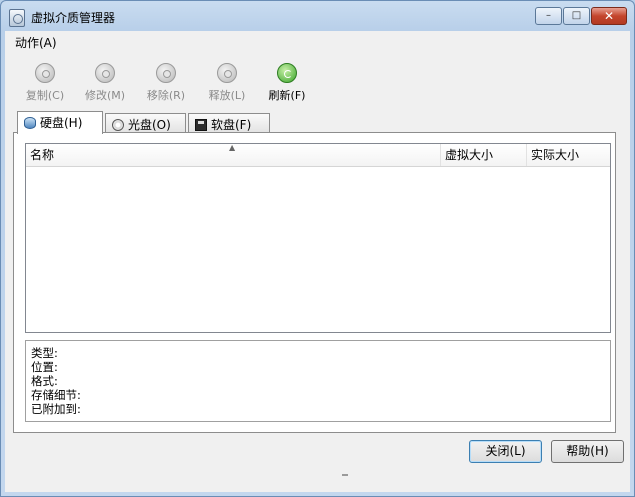  I want to click on help-button: 帮助(H), so click(587, 451).